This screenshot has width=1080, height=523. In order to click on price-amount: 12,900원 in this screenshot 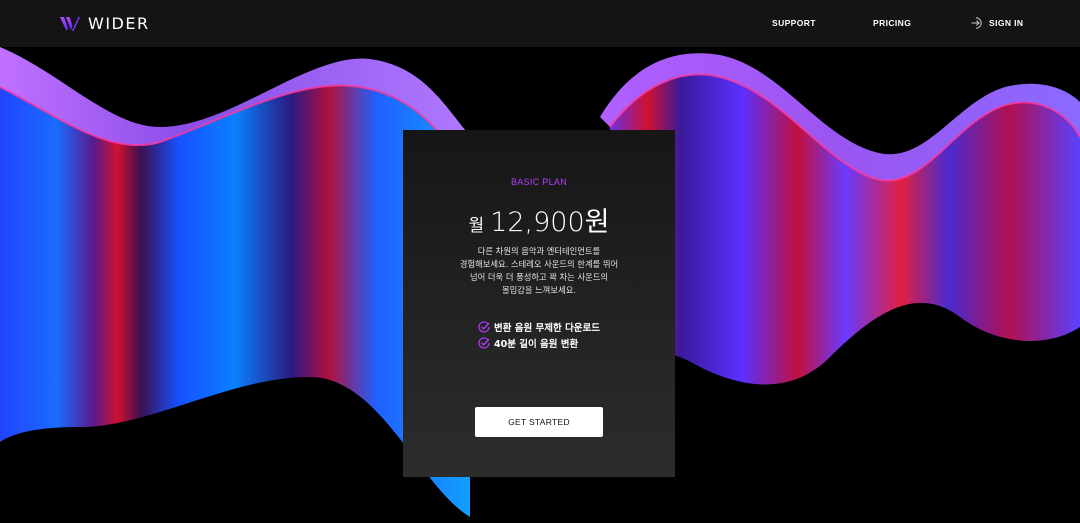, I will do `click(550, 222)`.